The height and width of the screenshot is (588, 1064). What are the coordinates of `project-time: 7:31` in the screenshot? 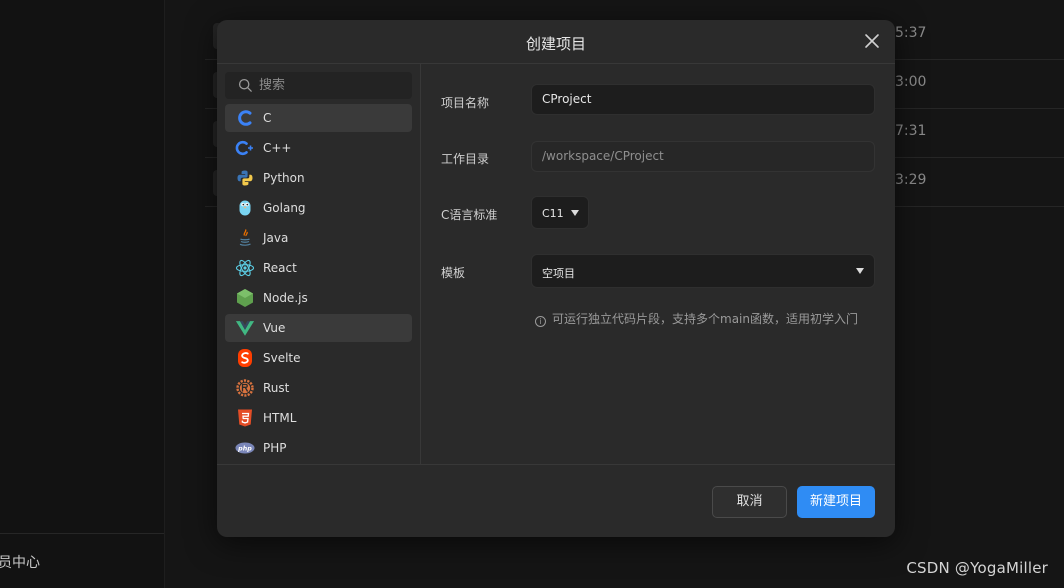 It's located at (911, 131).